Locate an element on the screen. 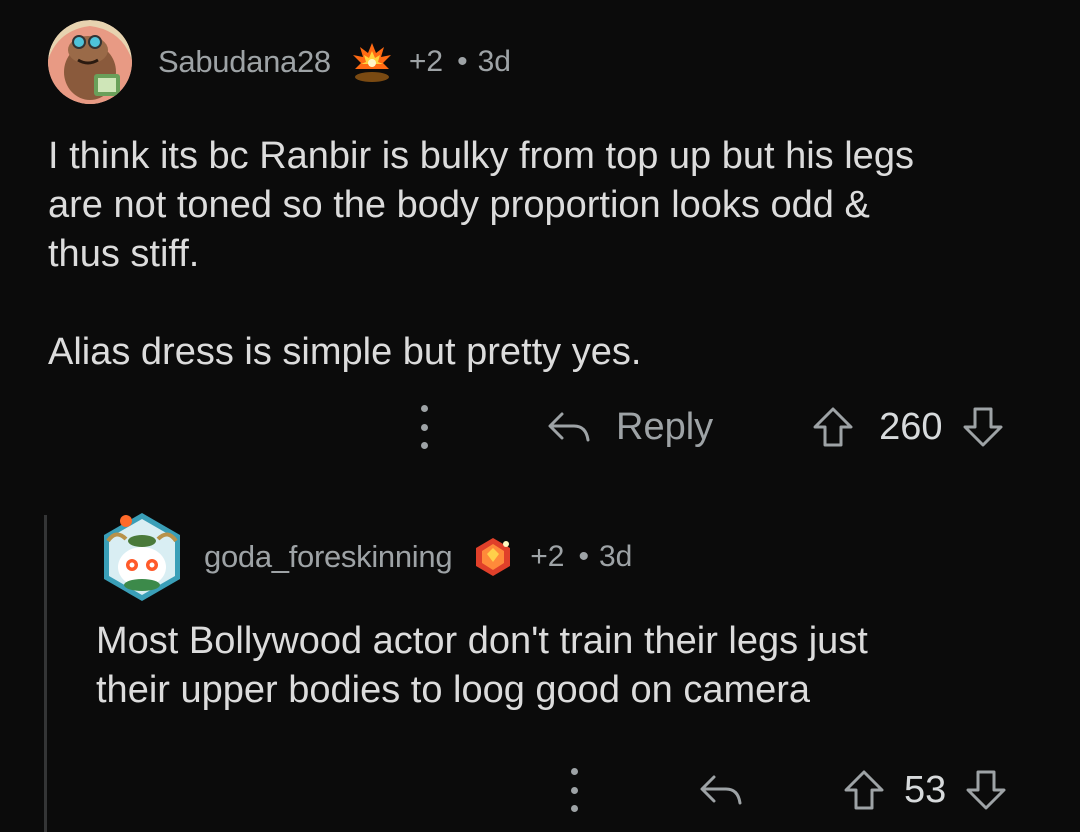  vote-score: 53 is located at coordinates (925, 789).